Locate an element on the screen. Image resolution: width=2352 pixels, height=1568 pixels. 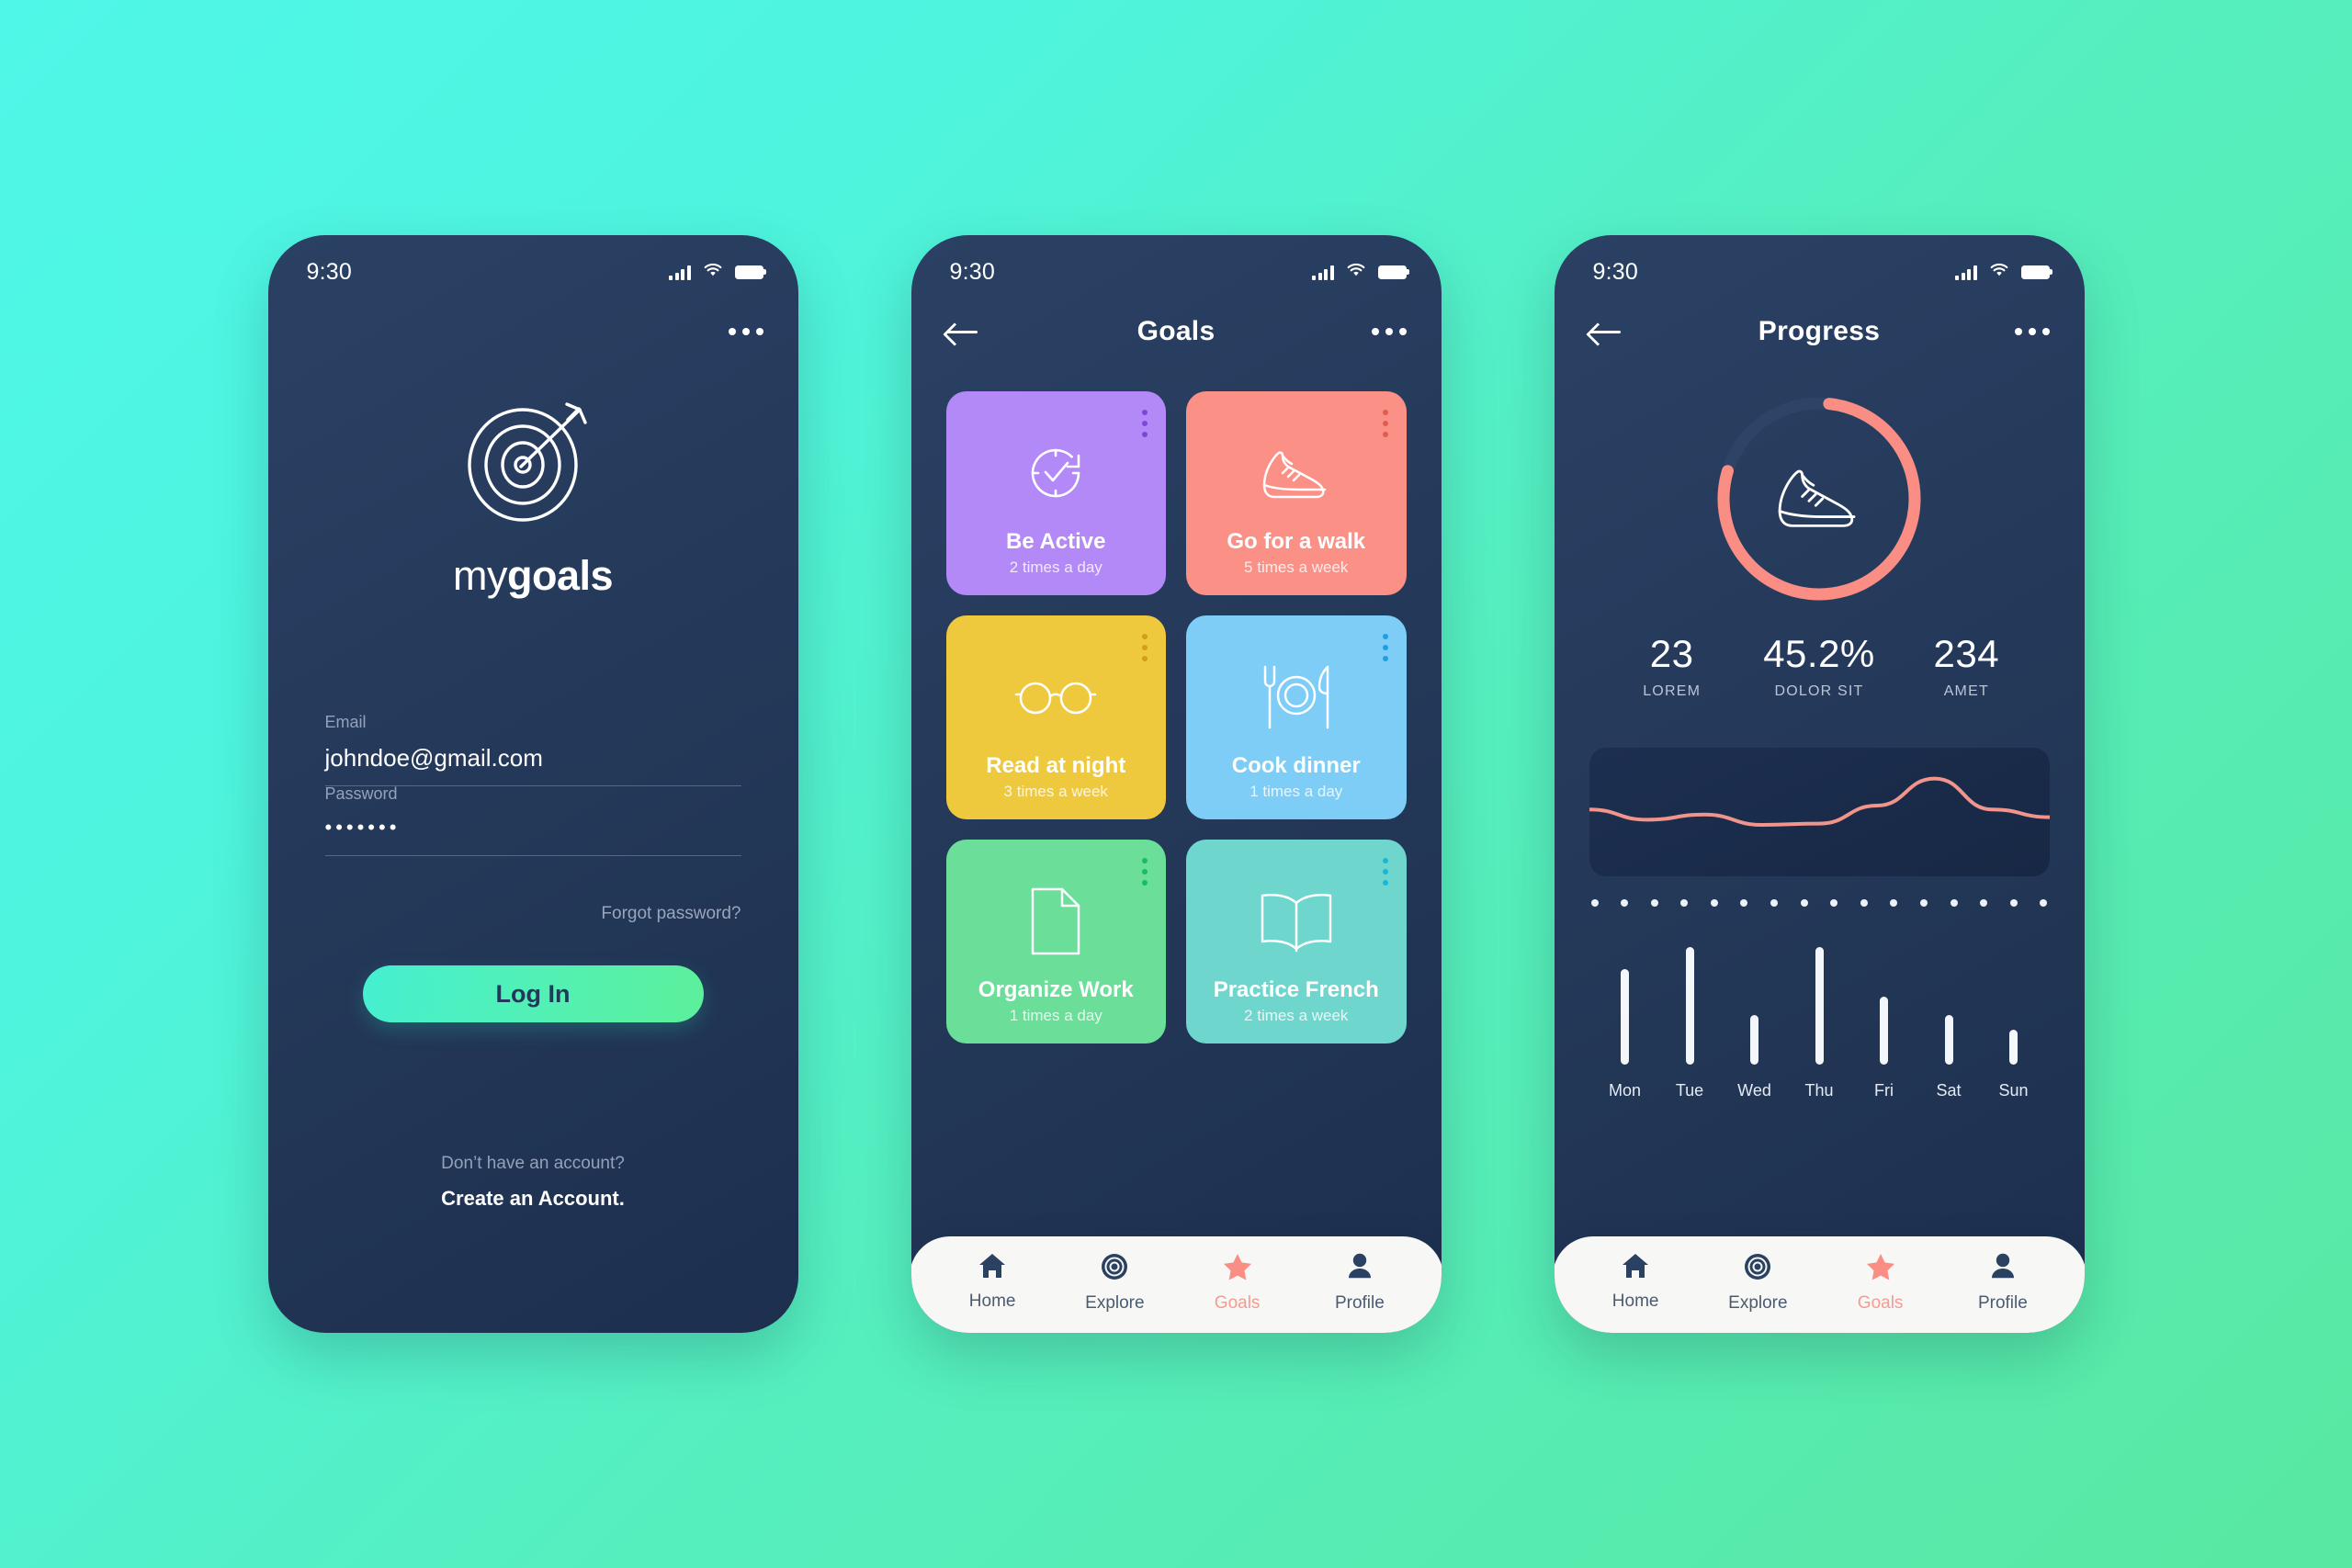
bar-column-mon: Mon is located at coordinates (1625, 1035).